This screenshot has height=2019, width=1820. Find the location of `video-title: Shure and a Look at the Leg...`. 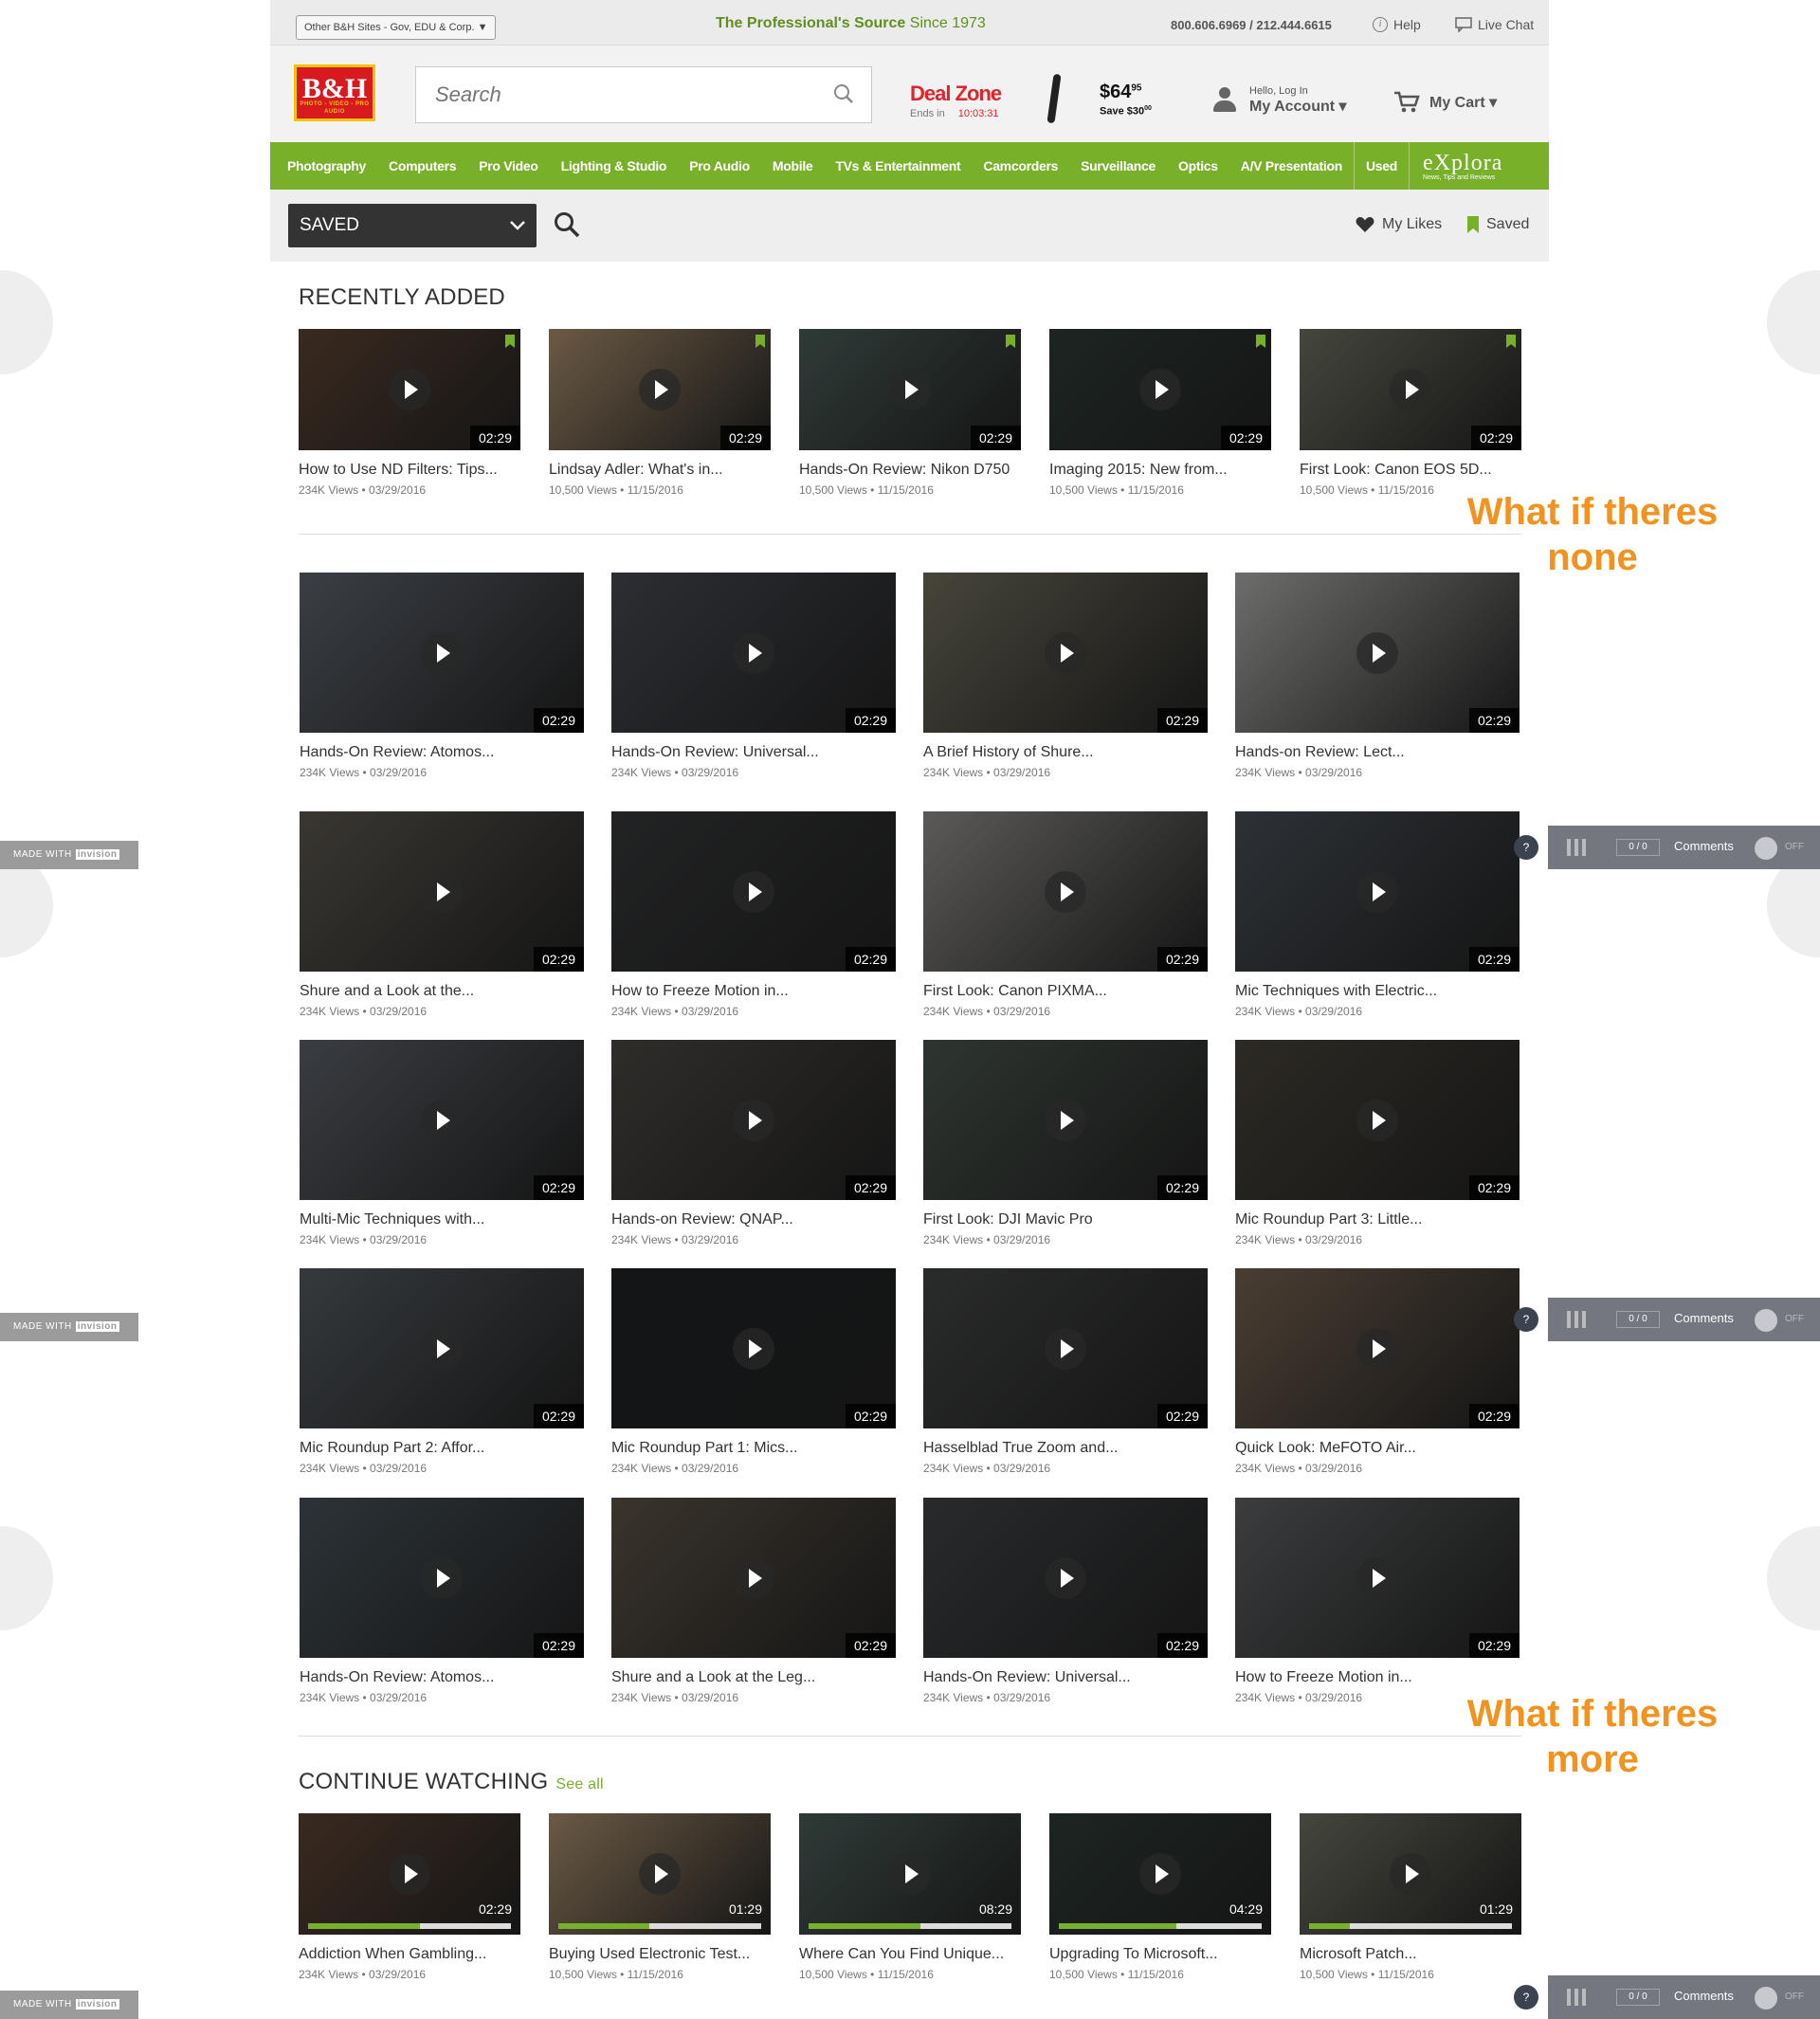

video-title: Shure and a Look at the Leg... is located at coordinates (713, 1677).